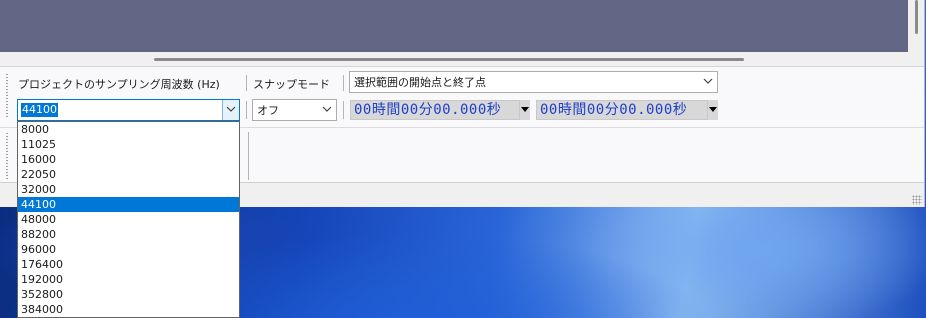  I want to click on selection-start-time: 00時間00分00.000秒, so click(435, 110).